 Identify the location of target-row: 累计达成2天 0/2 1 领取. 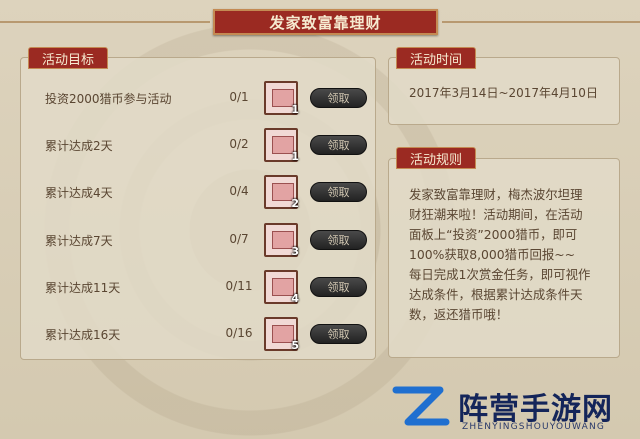
(199, 145).